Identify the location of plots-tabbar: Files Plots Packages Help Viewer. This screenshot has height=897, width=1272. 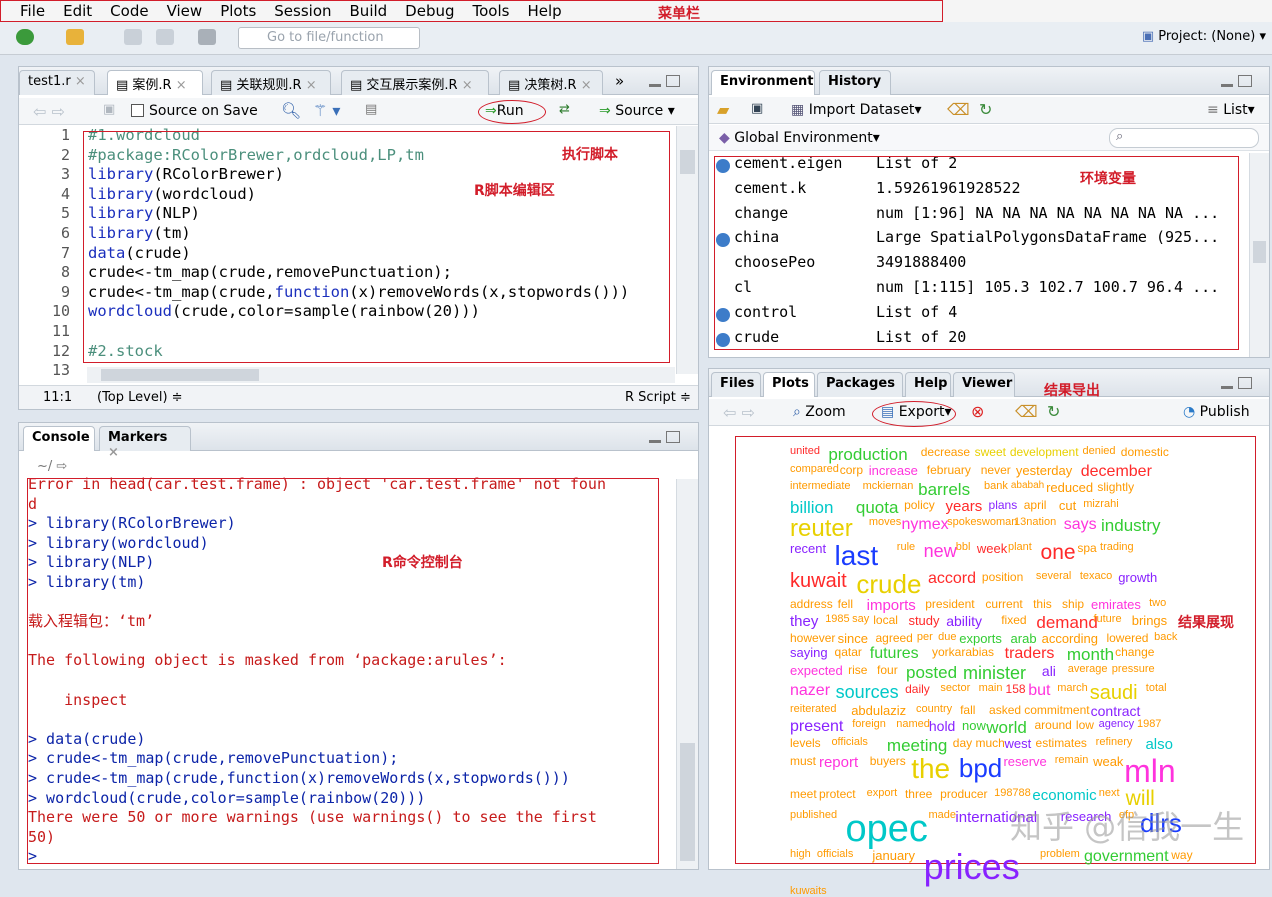
(989, 383).